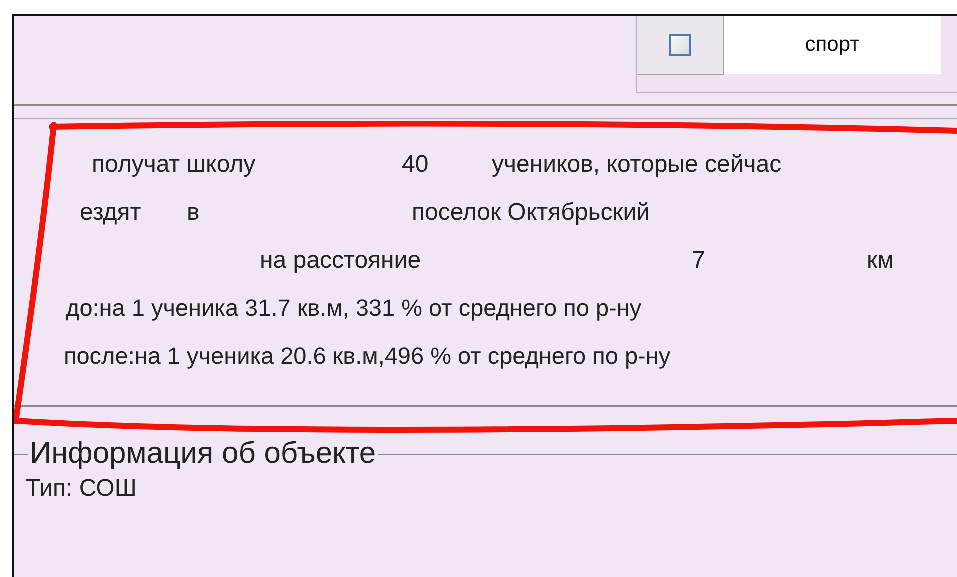 The height and width of the screenshot is (577, 957). What do you see at coordinates (680, 45) in the screenshot?
I see `checkbox` at bounding box center [680, 45].